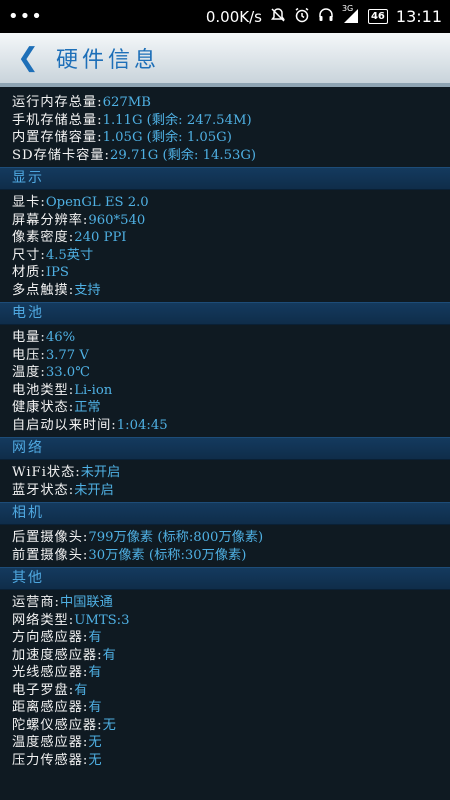 Image resolution: width=450 pixels, height=800 pixels. What do you see at coordinates (418, 16) in the screenshot?
I see `clock: 13:11` at bounding box center [418, 16].